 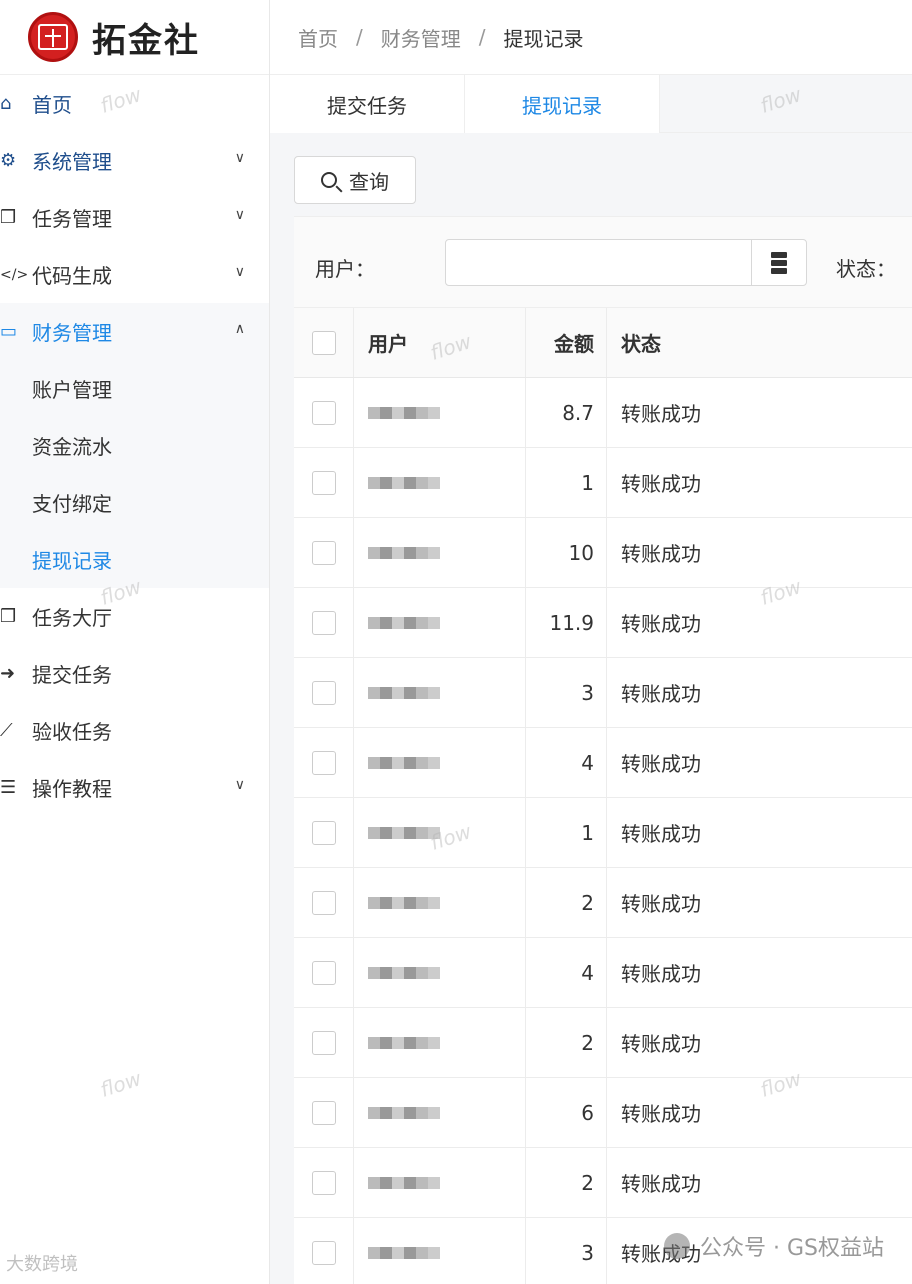 I want to click on select-all-checkbox, so click(x=323, y=342).